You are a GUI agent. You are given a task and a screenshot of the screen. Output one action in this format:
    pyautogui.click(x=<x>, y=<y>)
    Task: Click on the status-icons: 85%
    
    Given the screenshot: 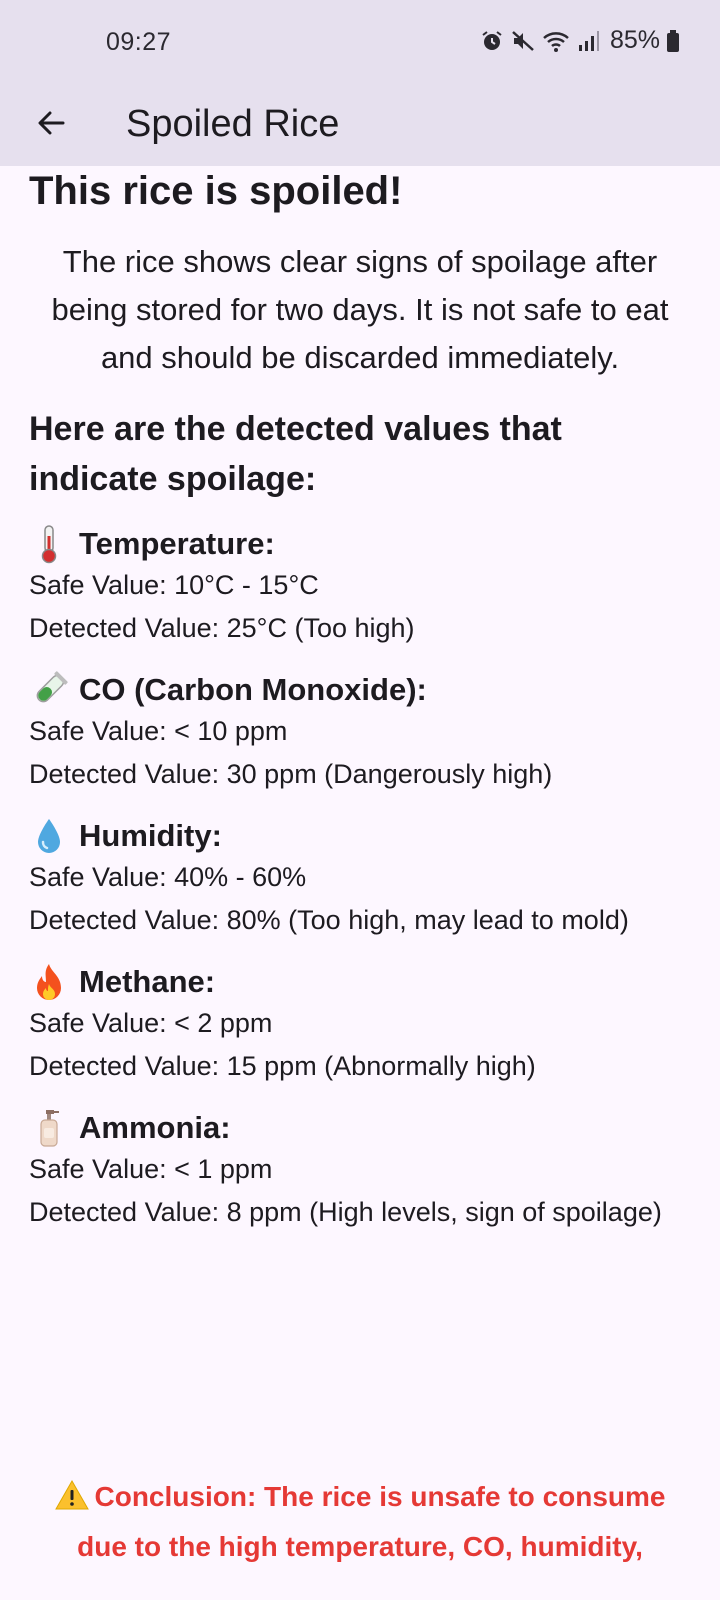 What is the action you would take?
    pyautogui.click(x=580, y=40)
    